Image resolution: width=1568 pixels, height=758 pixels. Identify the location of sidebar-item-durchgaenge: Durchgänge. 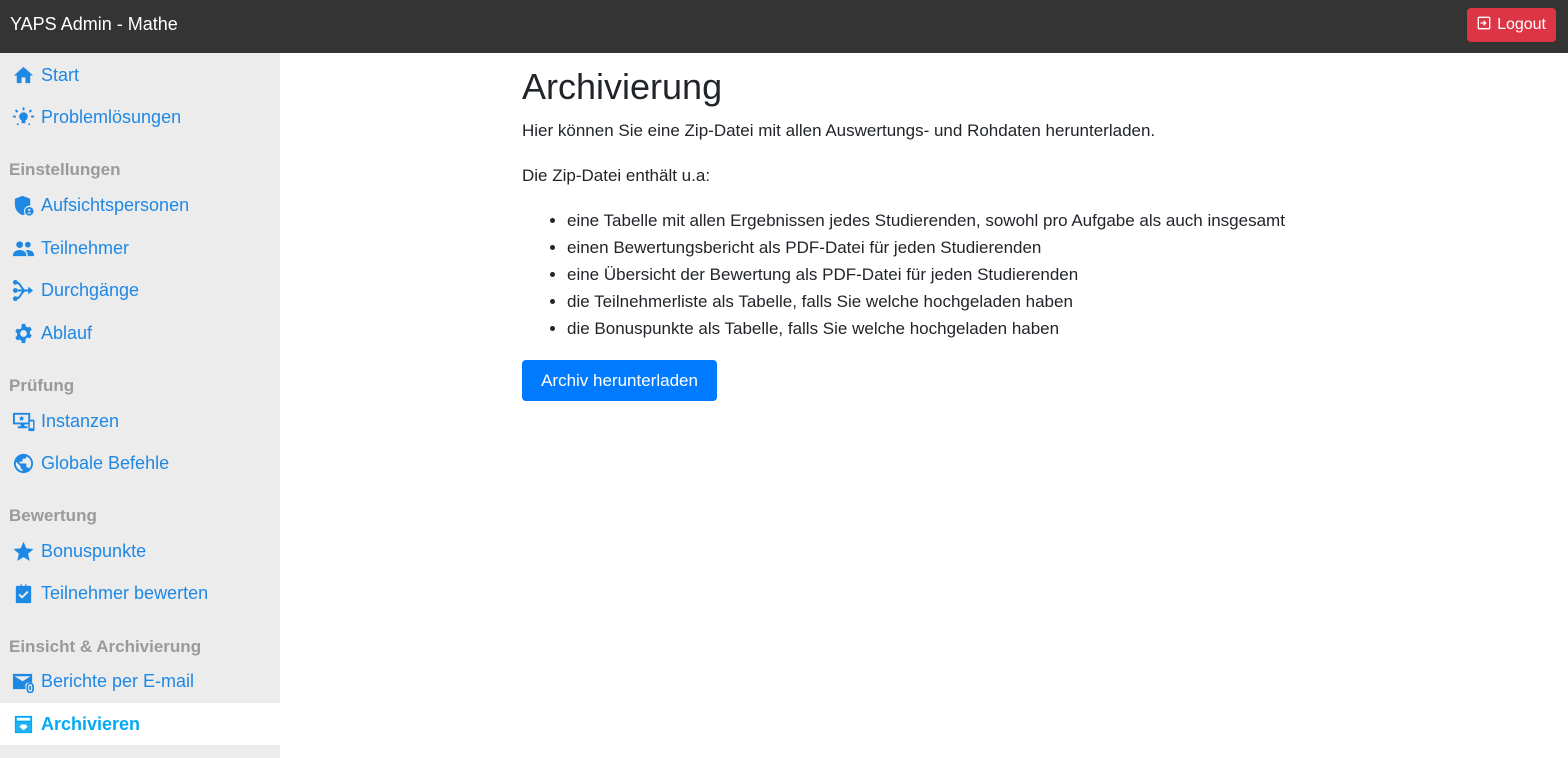
(140, 290).